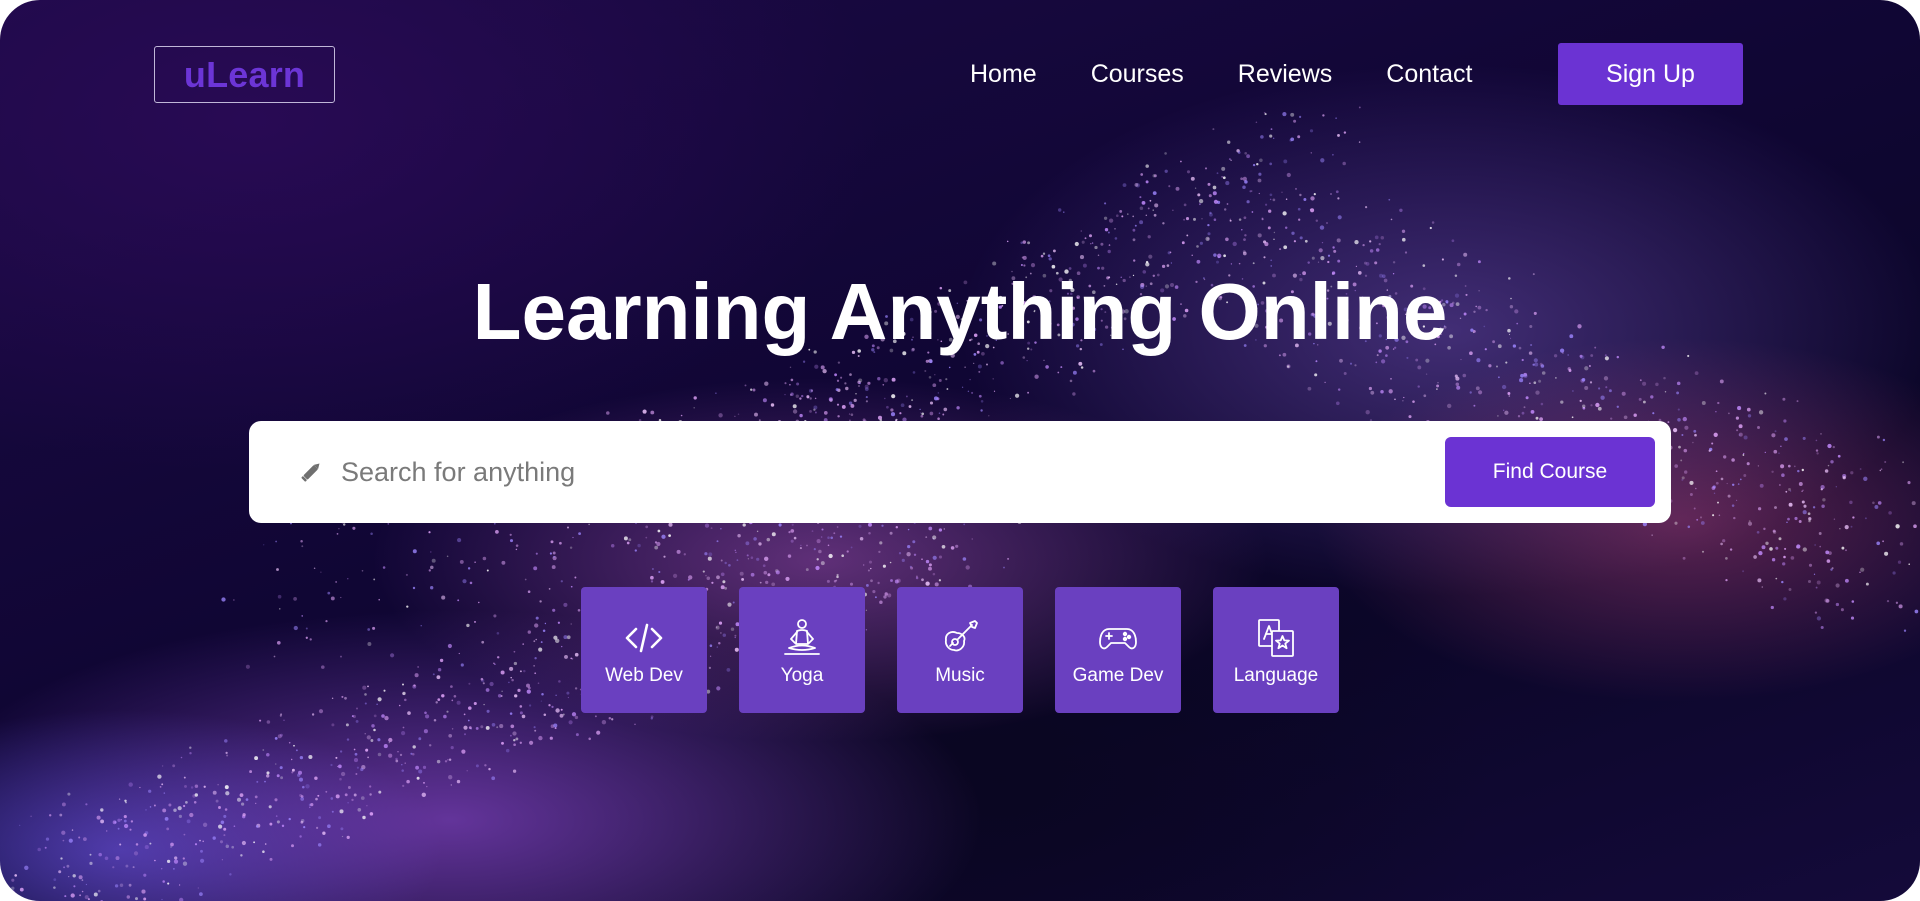 The image size is (1920, 901). I want to click on brand-logo-text: uLearn, so click(244, 74).